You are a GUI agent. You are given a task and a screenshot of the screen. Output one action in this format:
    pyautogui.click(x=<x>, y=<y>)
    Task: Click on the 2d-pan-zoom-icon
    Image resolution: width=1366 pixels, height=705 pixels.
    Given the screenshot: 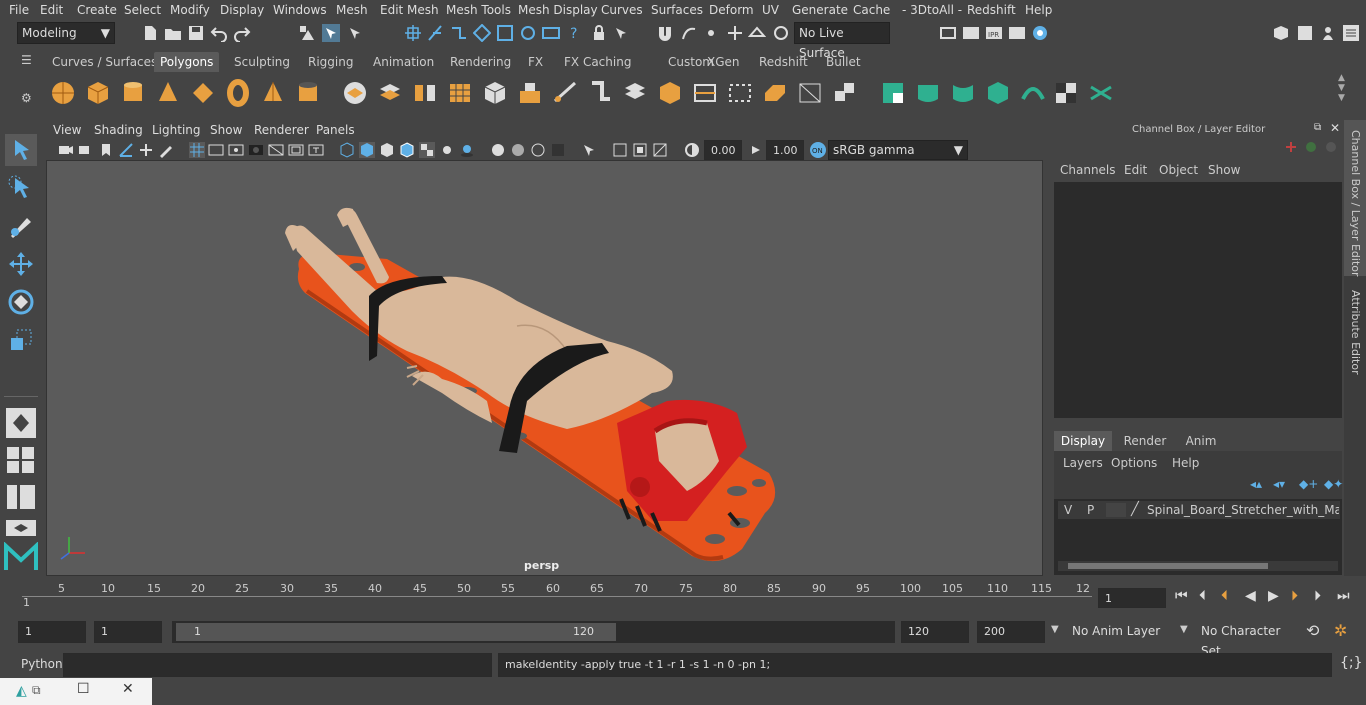 What is the action you would take?
    pyautogui.click(x=146, y=150)
    